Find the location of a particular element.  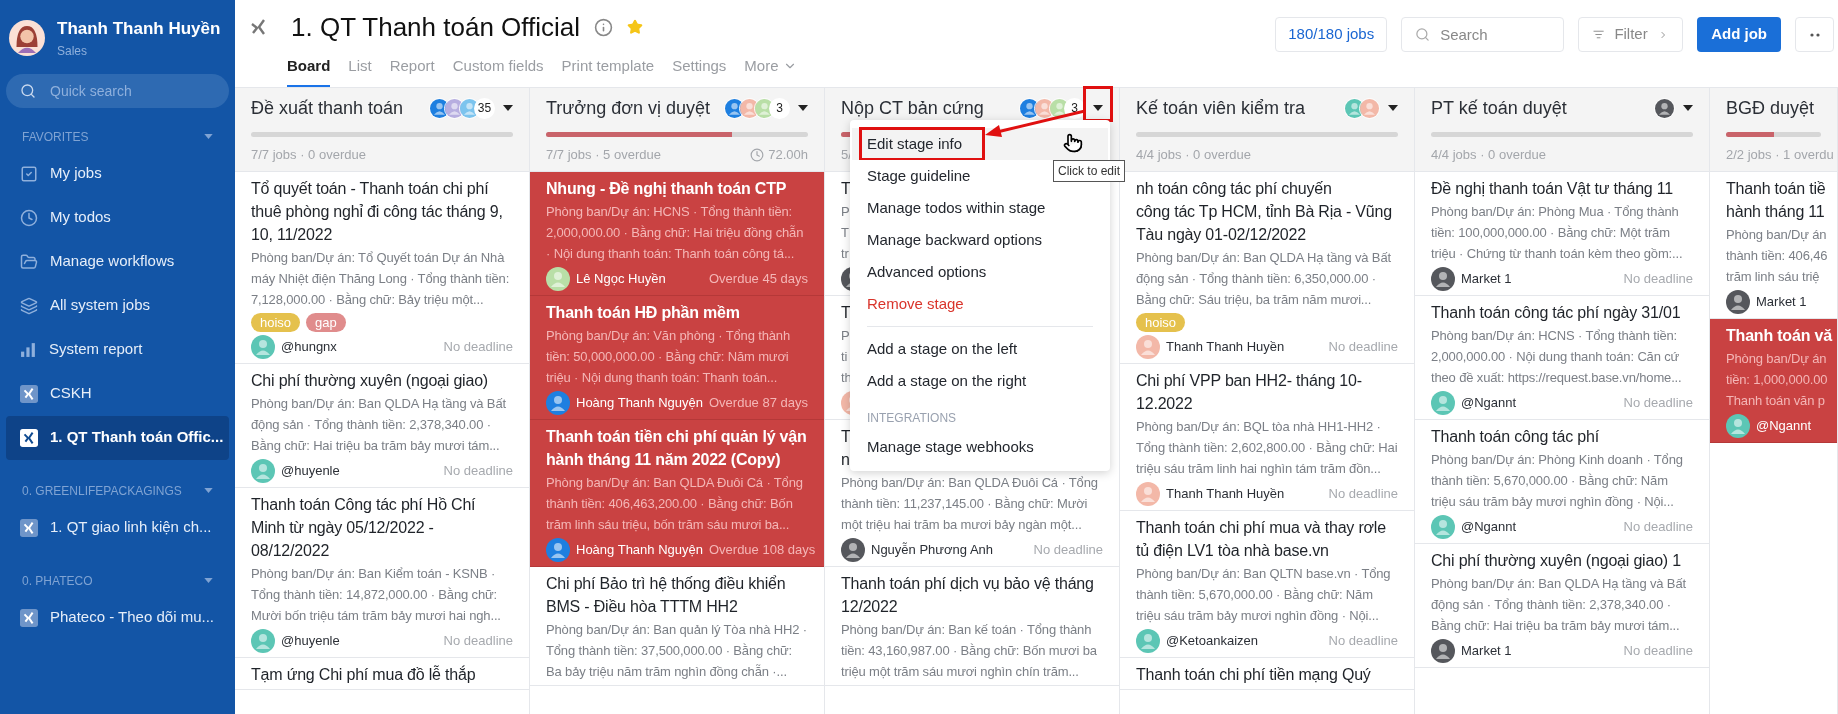

stage-stats: 2/2 jobs · 1 overdu is located at coordinates (1780, 155).